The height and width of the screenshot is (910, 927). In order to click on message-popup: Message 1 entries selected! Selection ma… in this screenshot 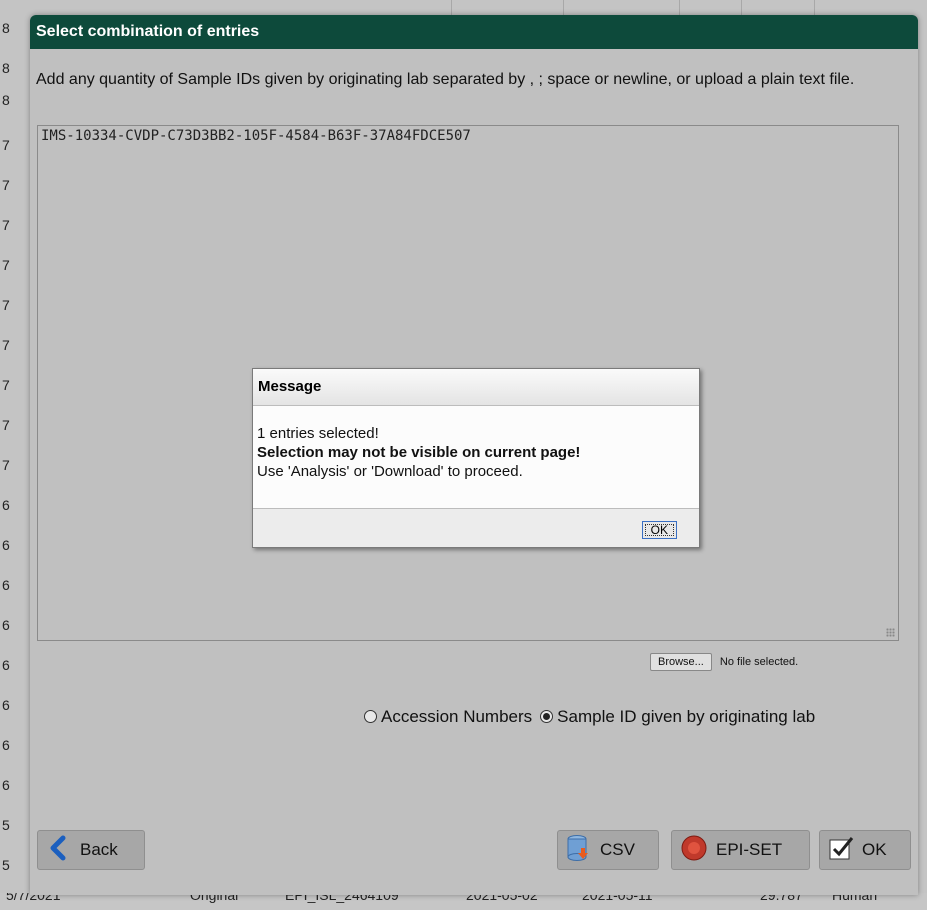, I will do `click(476, 458)`.